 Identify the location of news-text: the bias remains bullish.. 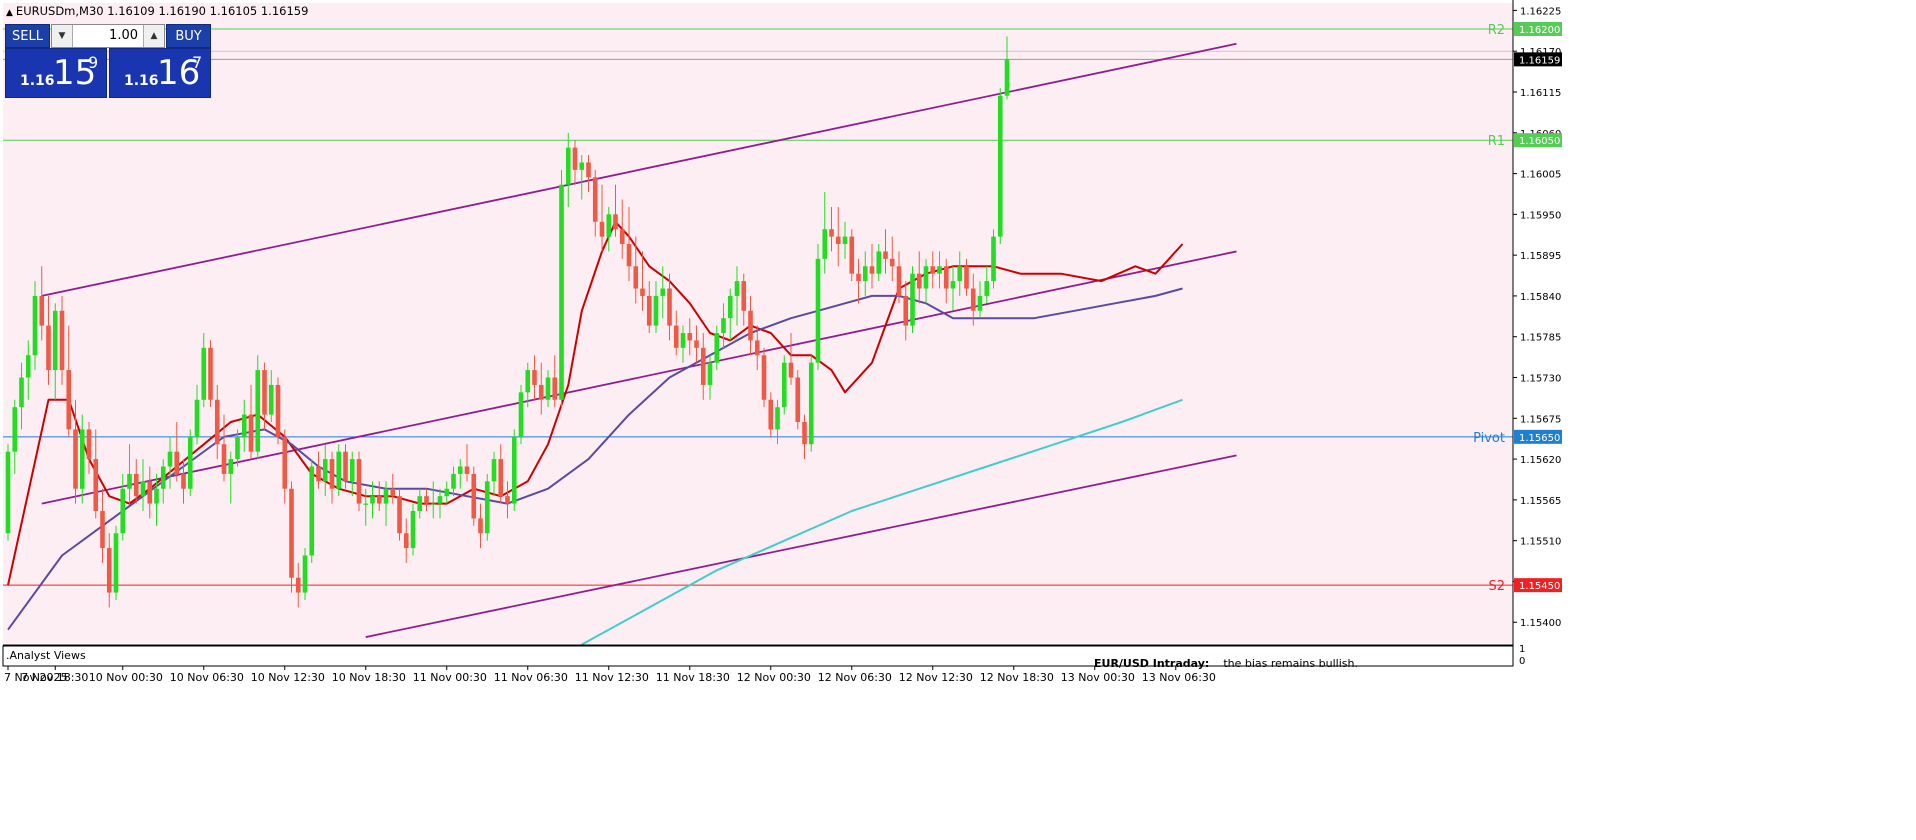
(1290, 663).